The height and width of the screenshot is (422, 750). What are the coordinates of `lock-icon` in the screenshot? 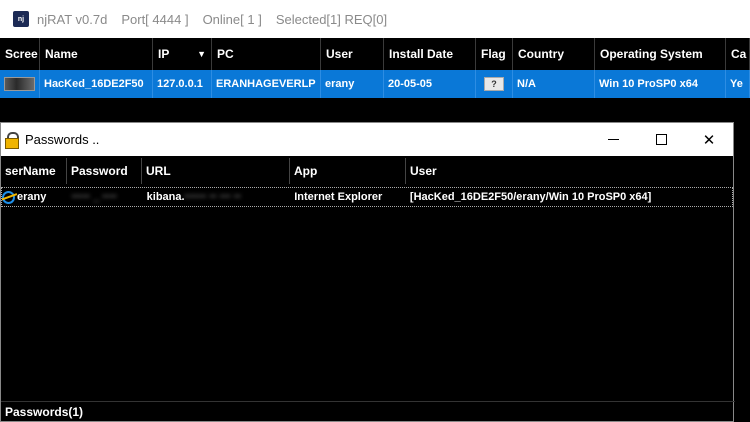 It's located at (12, 140).